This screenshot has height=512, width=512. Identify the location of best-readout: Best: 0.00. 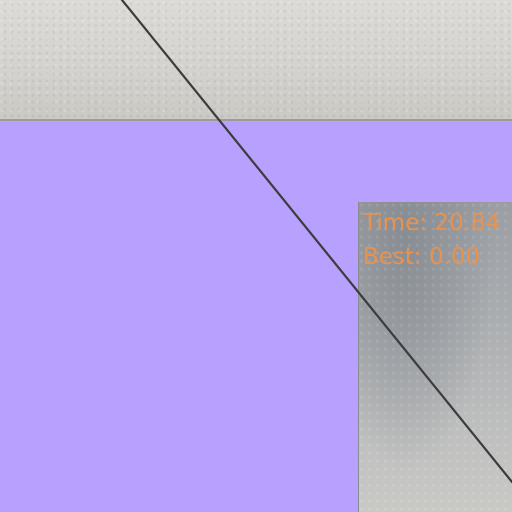
(422, 257).